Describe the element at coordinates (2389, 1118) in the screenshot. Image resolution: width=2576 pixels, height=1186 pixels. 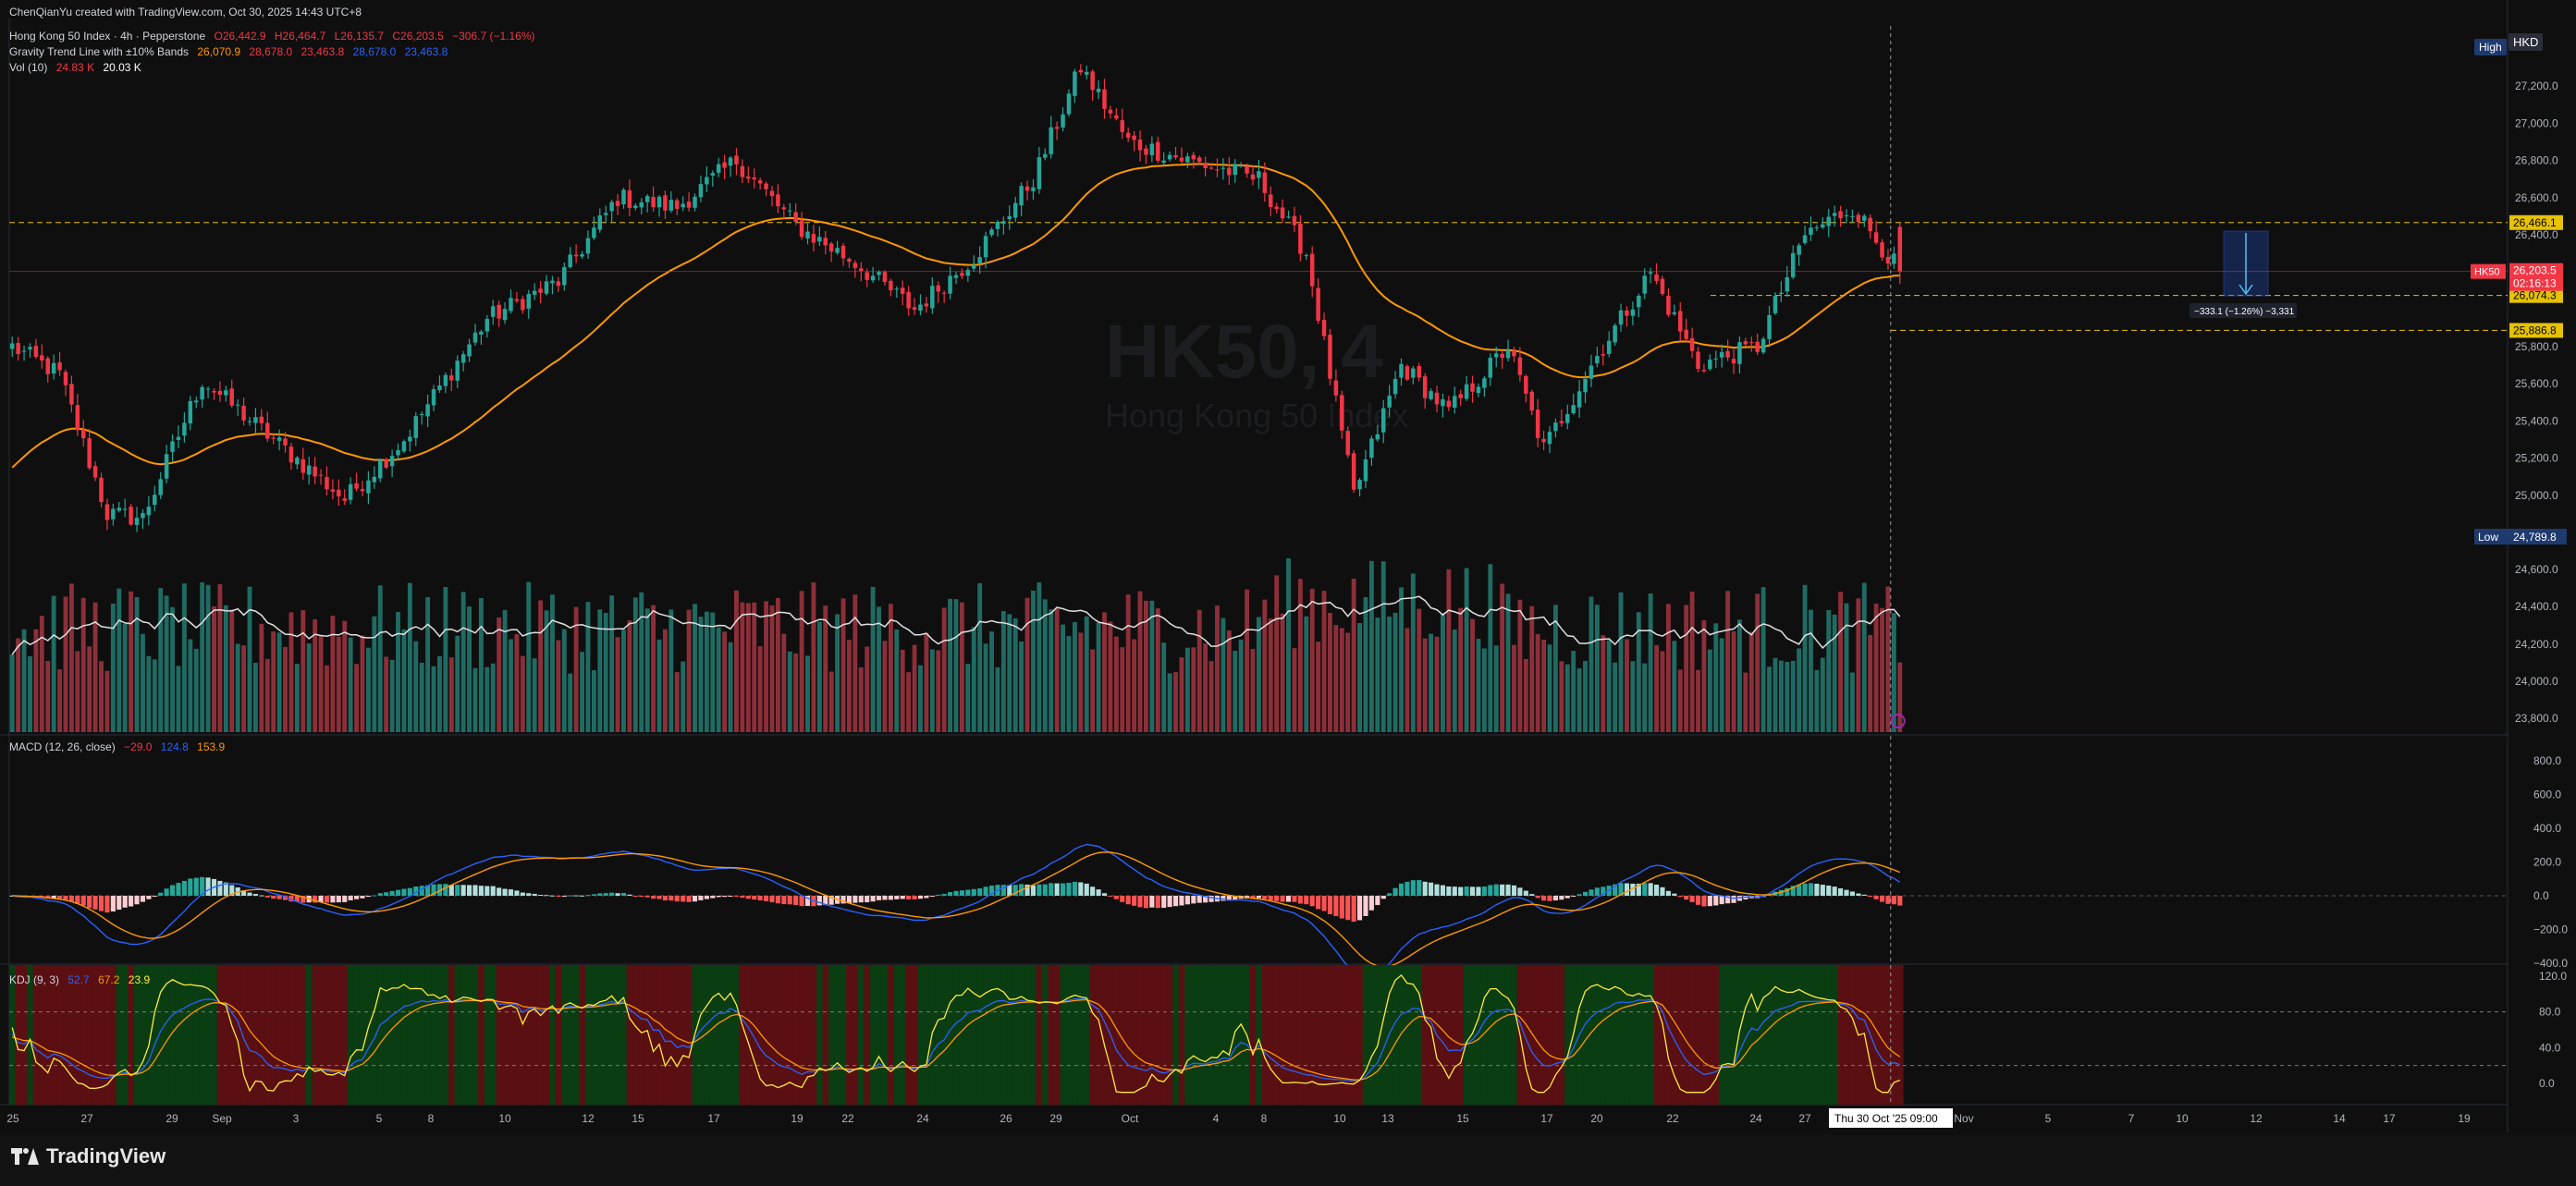
I see `time-axis-label: 17` at that location.